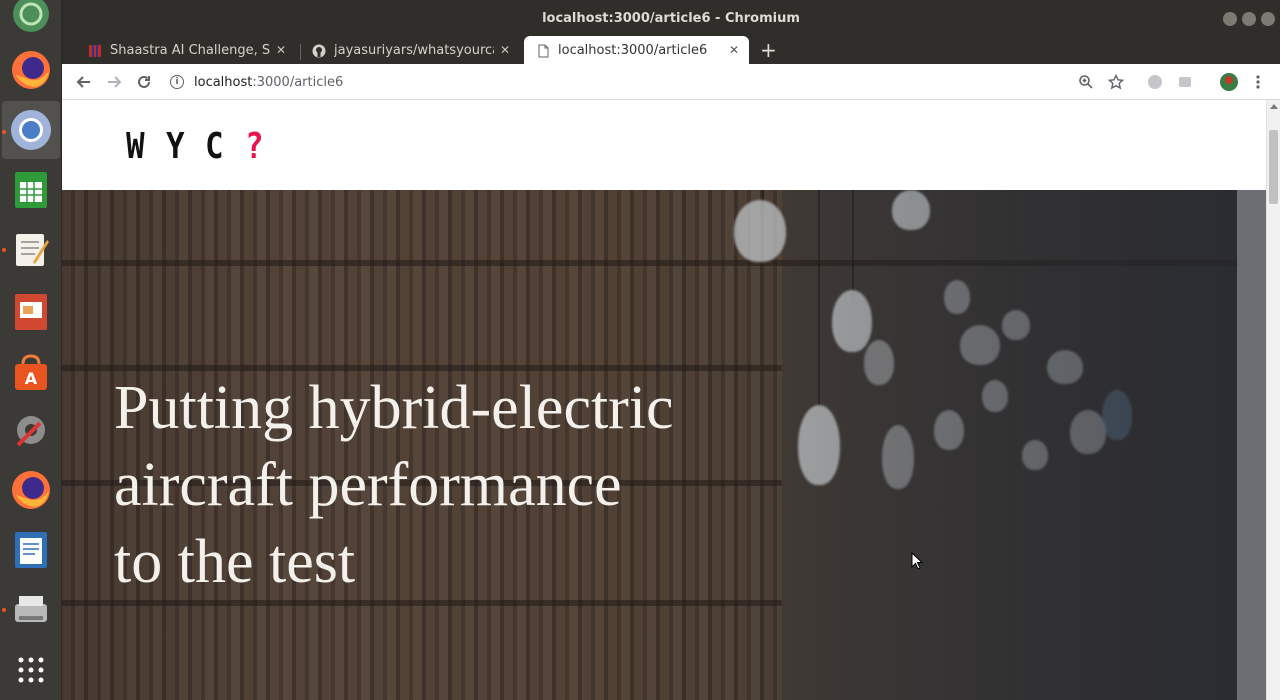  Describe the element at coordinates (1251, 445) in the screenshot. I see `page-right-edge` at that location.